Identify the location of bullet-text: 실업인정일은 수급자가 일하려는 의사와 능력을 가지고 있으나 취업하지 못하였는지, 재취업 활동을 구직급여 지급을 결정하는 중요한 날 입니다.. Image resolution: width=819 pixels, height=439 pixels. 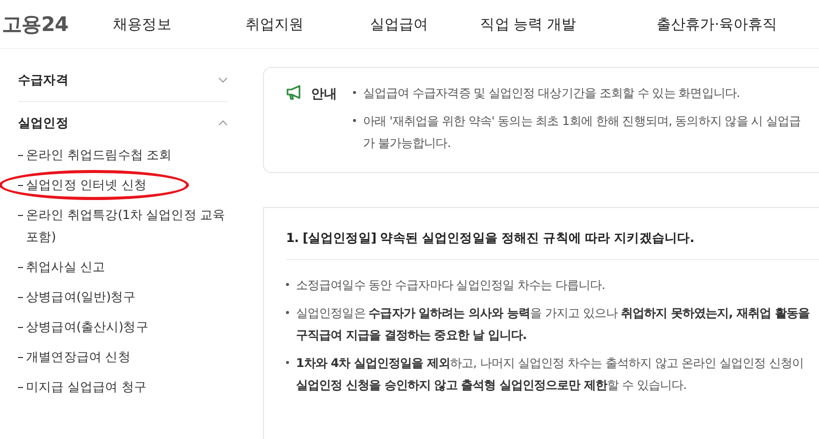
(553, 324).